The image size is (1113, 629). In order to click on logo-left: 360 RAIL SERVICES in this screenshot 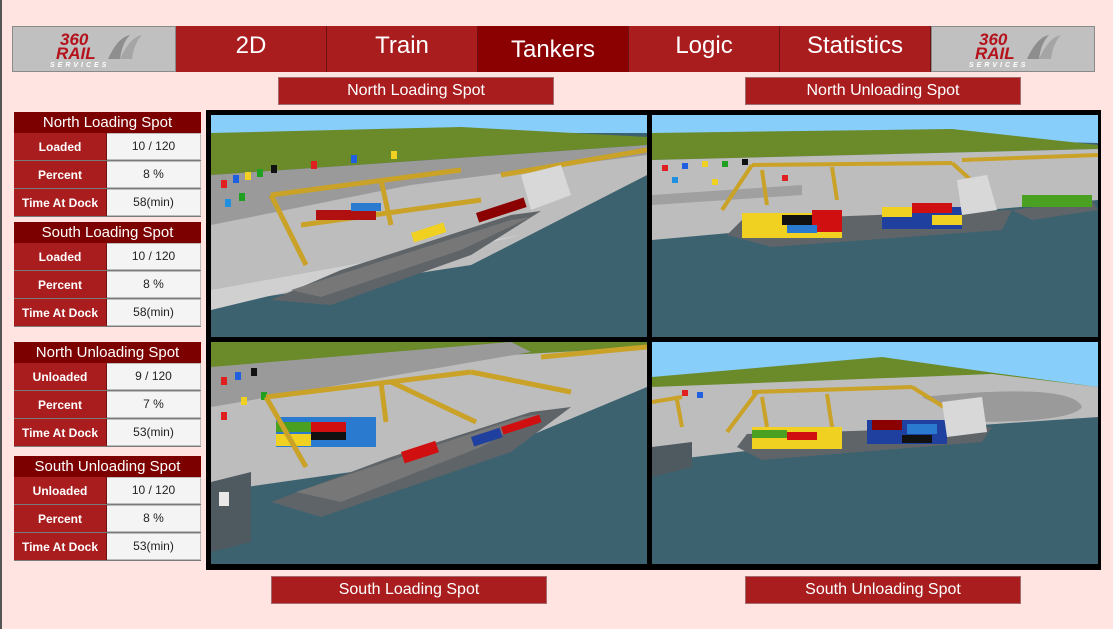, I will do `click(94, 49)`.